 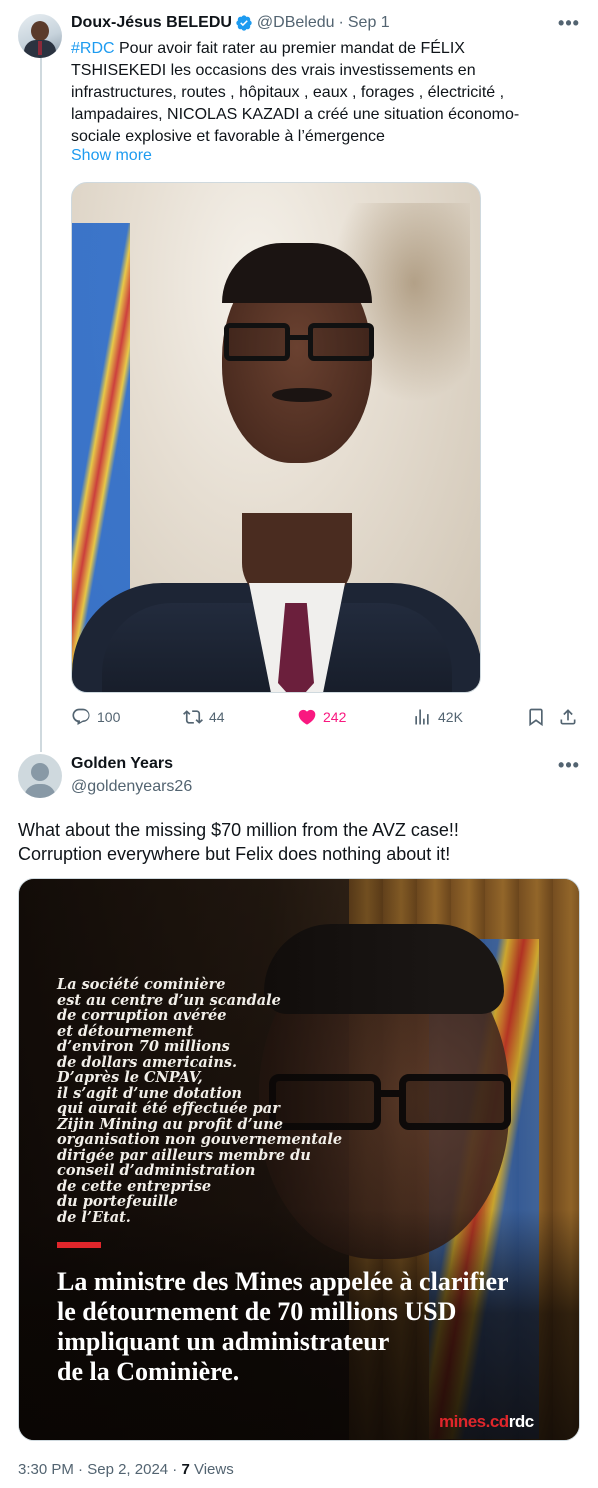 What do you see at coordinates (40, 772) in the screenshot?
I see `default-avatar-head` at bounding box center [40, 772].